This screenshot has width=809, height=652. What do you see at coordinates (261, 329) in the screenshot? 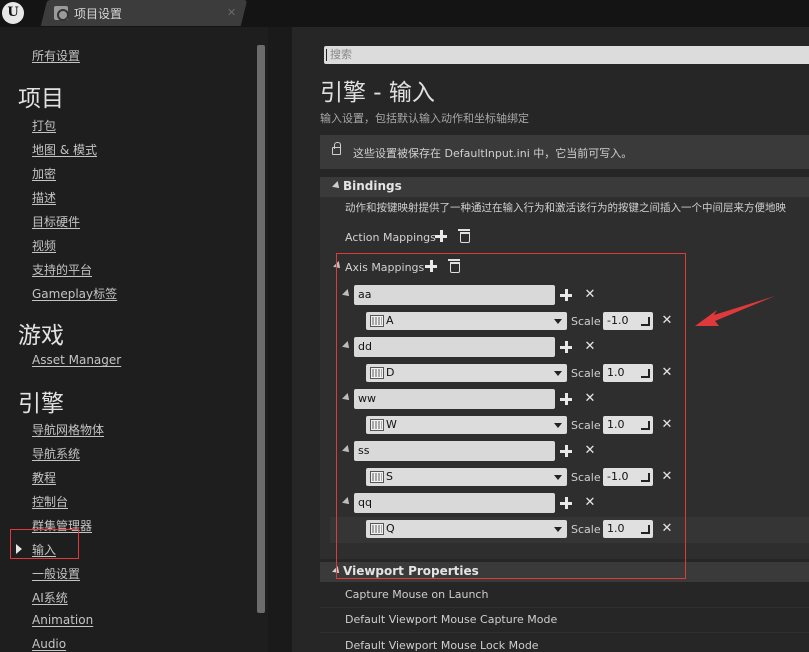
I see `sidebar-scrollbar` at bounding box center [261, 329].